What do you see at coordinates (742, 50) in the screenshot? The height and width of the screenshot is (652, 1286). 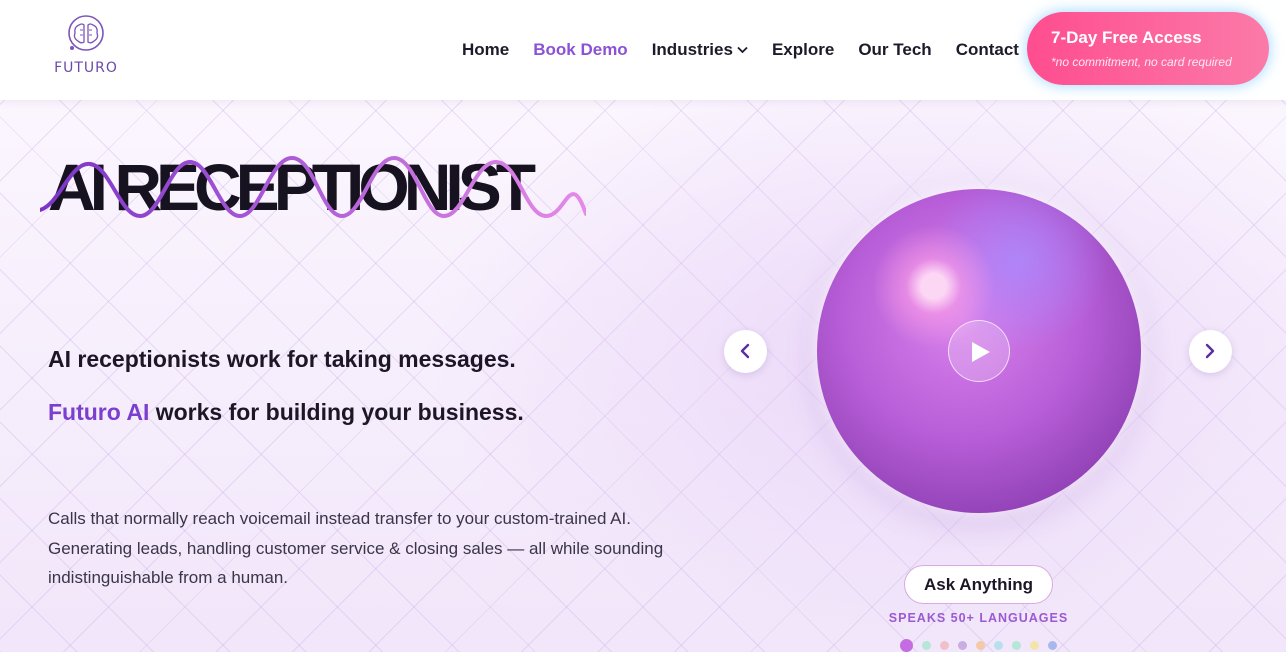 I see `chevron-down-icon` at bounding box center [742, 50].